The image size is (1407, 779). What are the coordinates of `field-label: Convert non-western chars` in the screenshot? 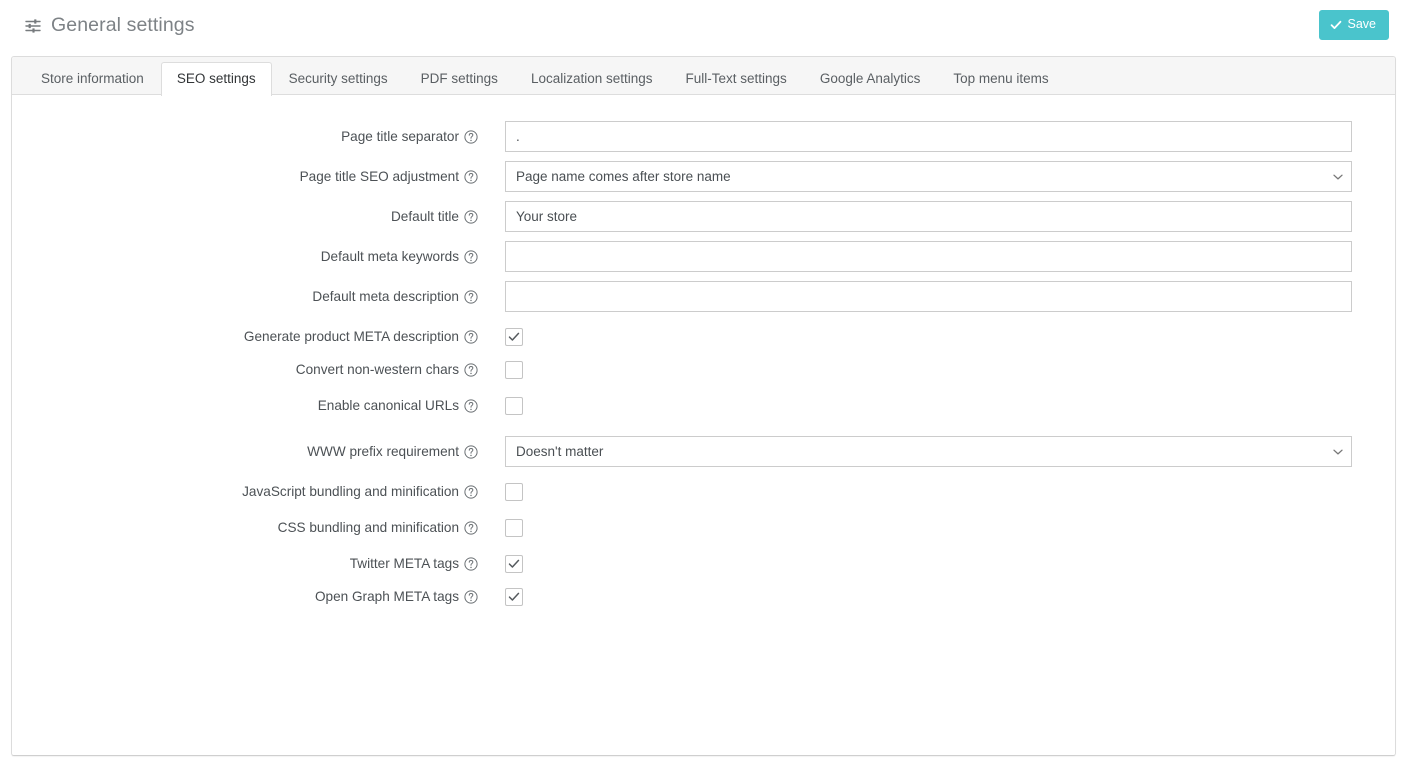 It's located at (377, 369).